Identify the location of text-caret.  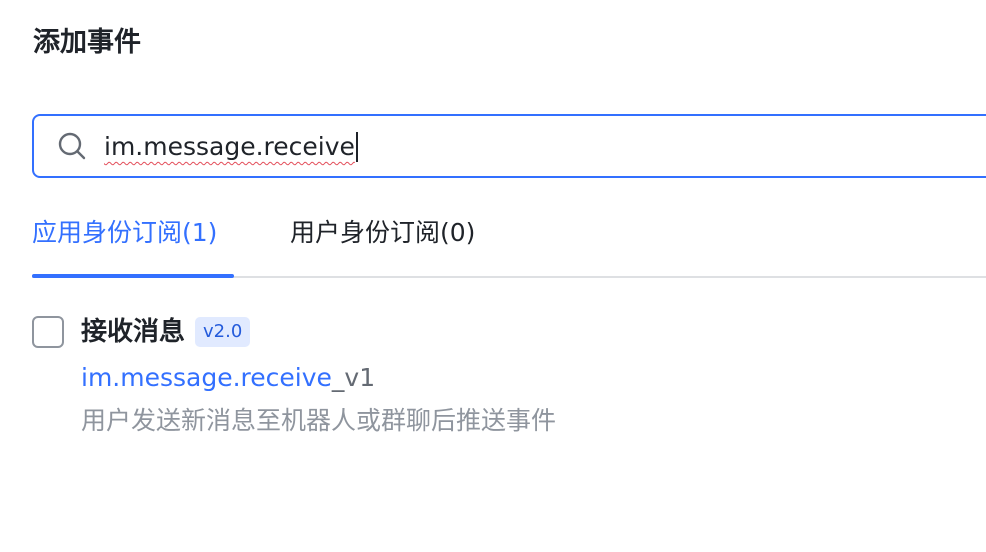
(357, 147).